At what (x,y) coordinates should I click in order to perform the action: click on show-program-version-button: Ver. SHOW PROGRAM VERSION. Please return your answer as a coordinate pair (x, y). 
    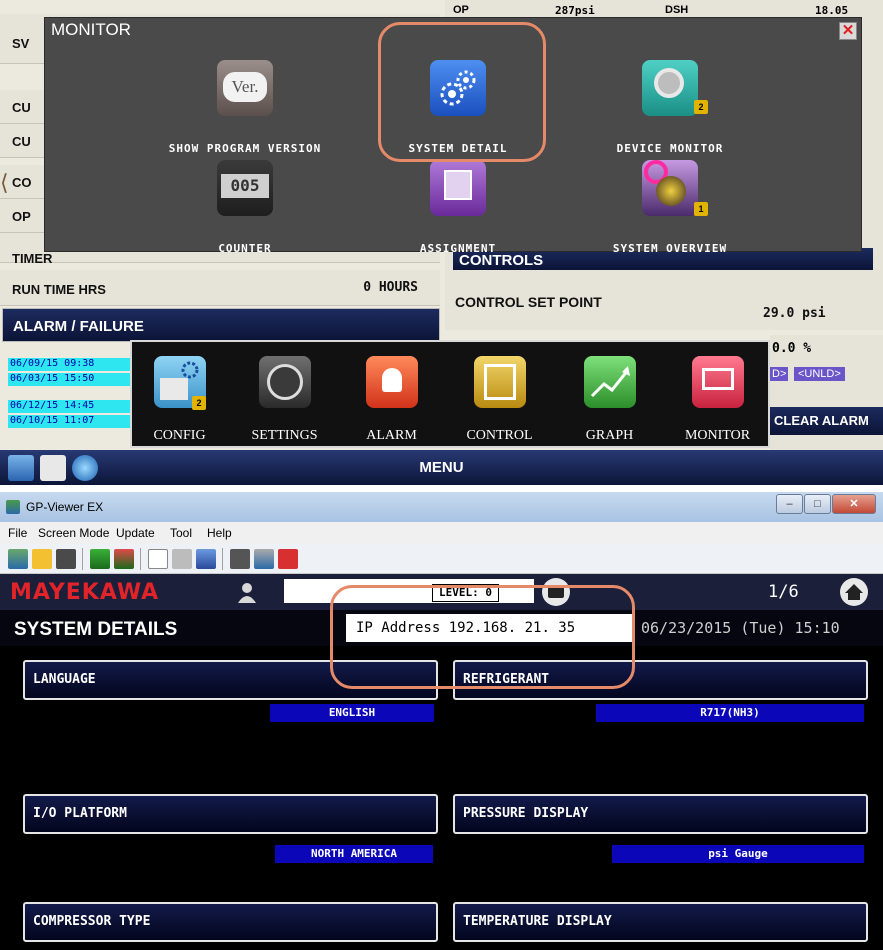
    Looking at the image, I should click on (245, 107).